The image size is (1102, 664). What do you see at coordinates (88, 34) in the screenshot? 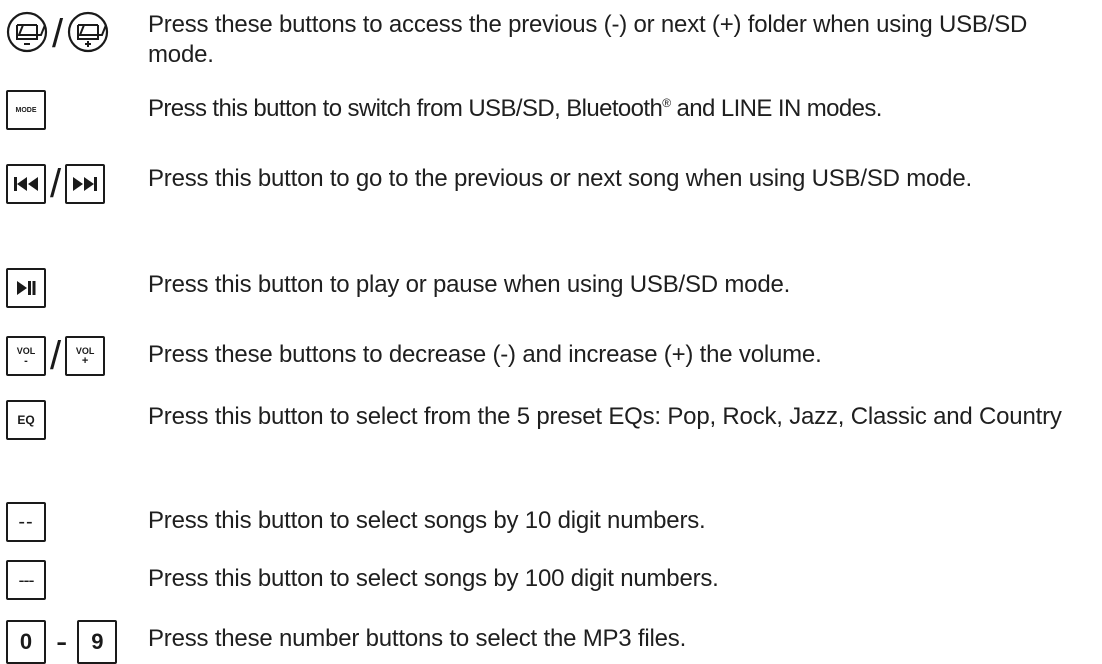
I see `folder-plus-icon` at bounding box center [88, 34].